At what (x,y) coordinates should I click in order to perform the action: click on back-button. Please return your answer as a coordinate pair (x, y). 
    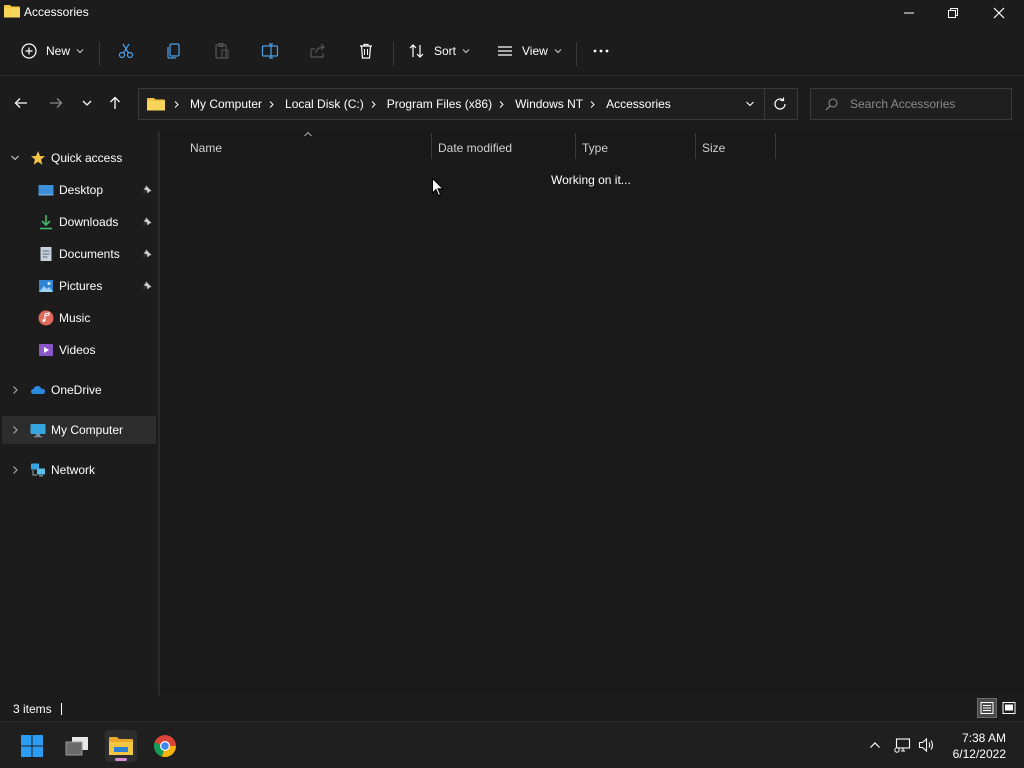
    Looking at the image, I should click on (21, 103).